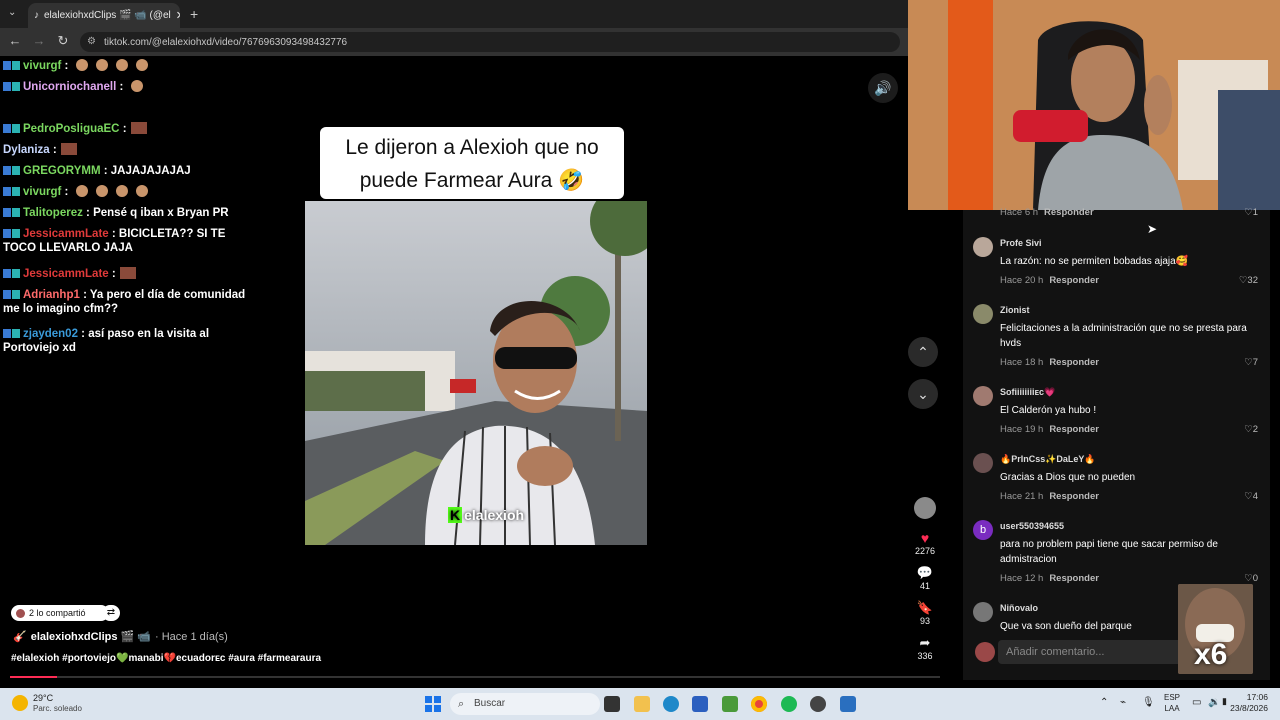 Image resolution: width=1280 pixels, height=720 pixels. Describe the element at coordinates (111, 613) in the screenshot. I see `repost-icon: ⇄` at that location.